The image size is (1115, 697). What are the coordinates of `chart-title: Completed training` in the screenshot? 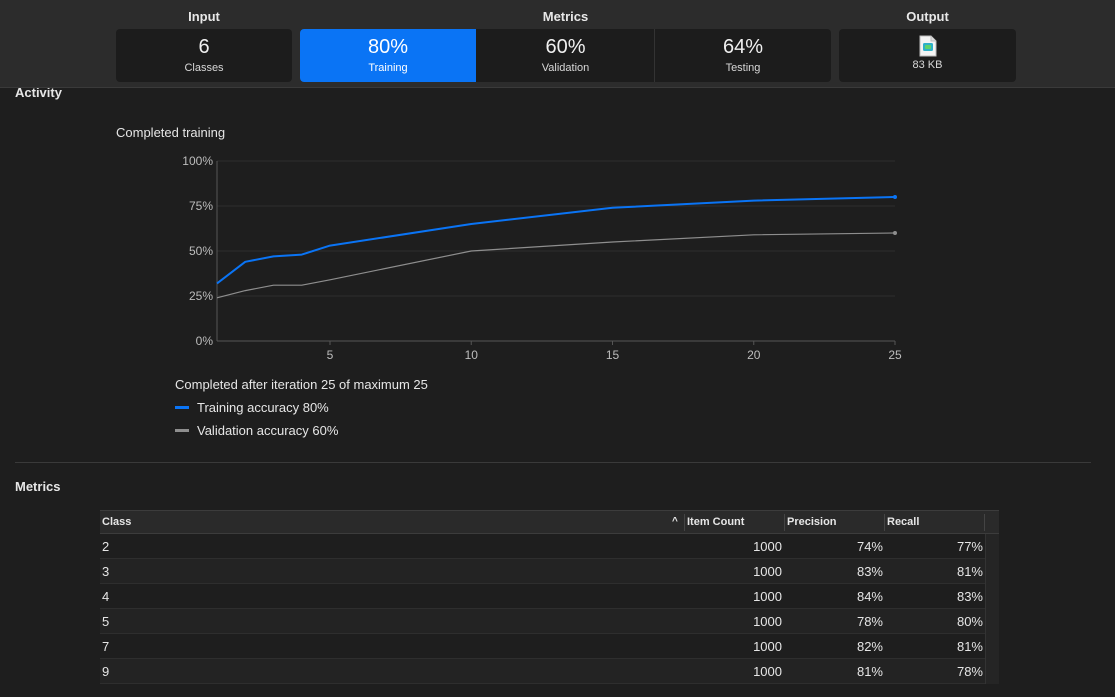 It's located at (171, 132).